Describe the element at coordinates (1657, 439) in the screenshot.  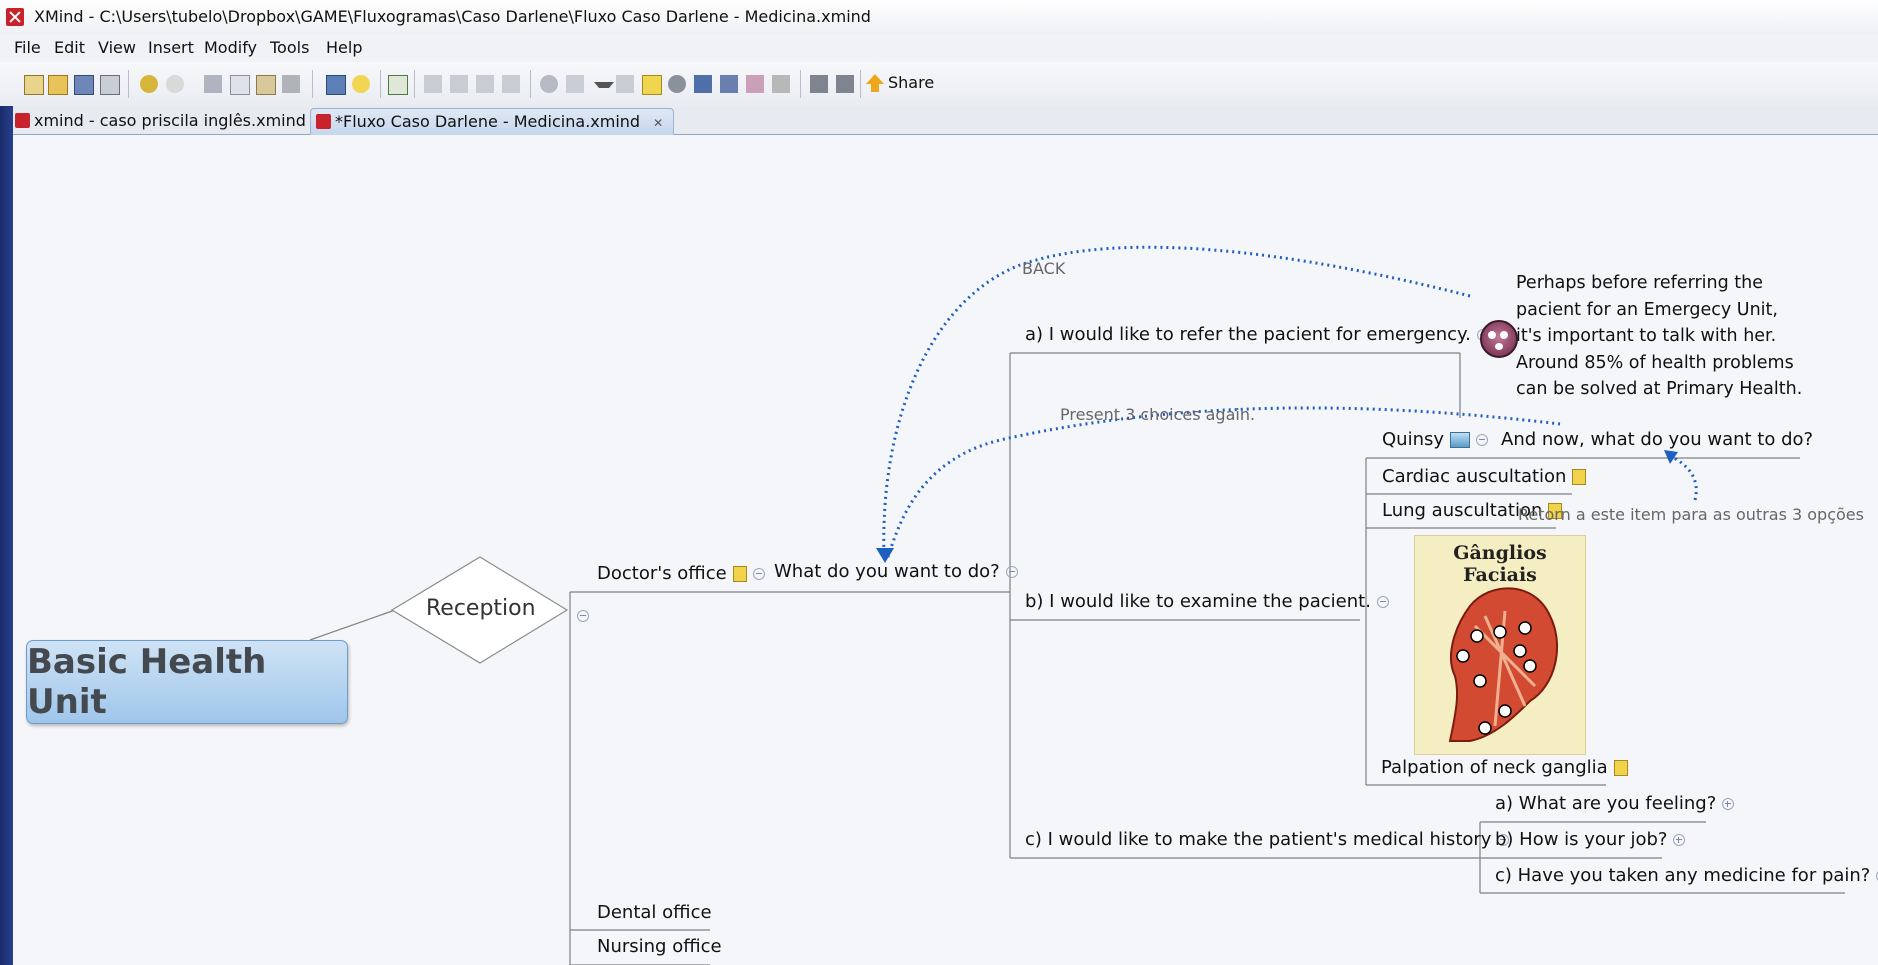
I see `topic-and-now: And now, what do you want to do?` at that location.